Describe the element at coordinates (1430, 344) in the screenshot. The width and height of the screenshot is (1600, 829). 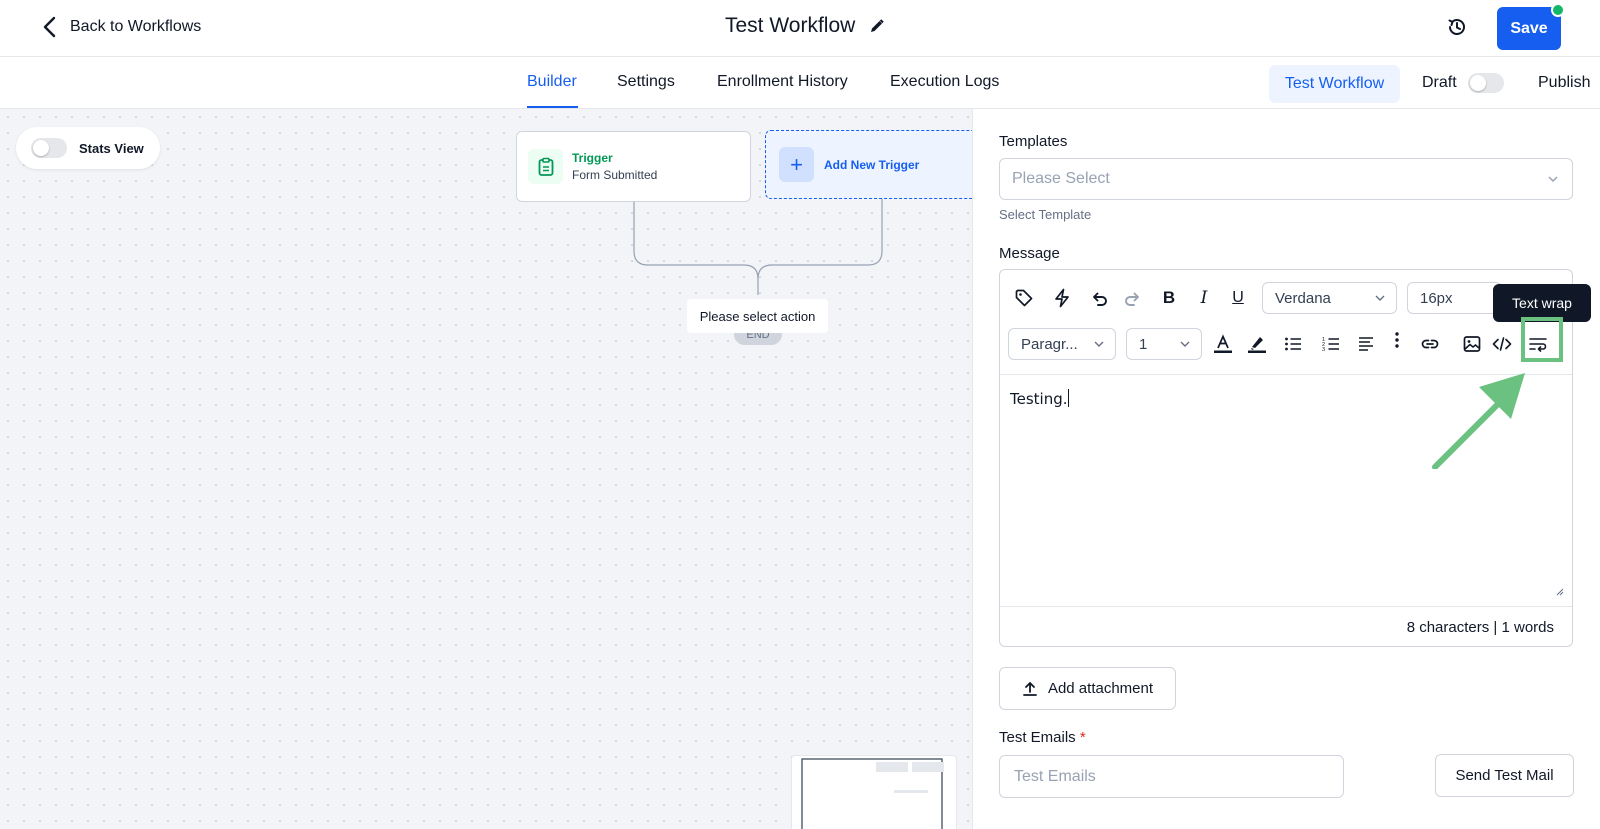
I see `link-icon` at that location.